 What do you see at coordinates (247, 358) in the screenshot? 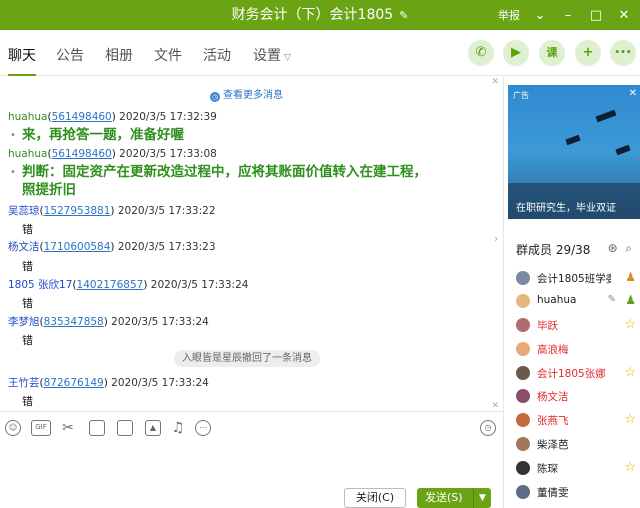
I see `recall-notice: 入眼皆是星辰撤回了一条消息` at bounding box center [247, 358].